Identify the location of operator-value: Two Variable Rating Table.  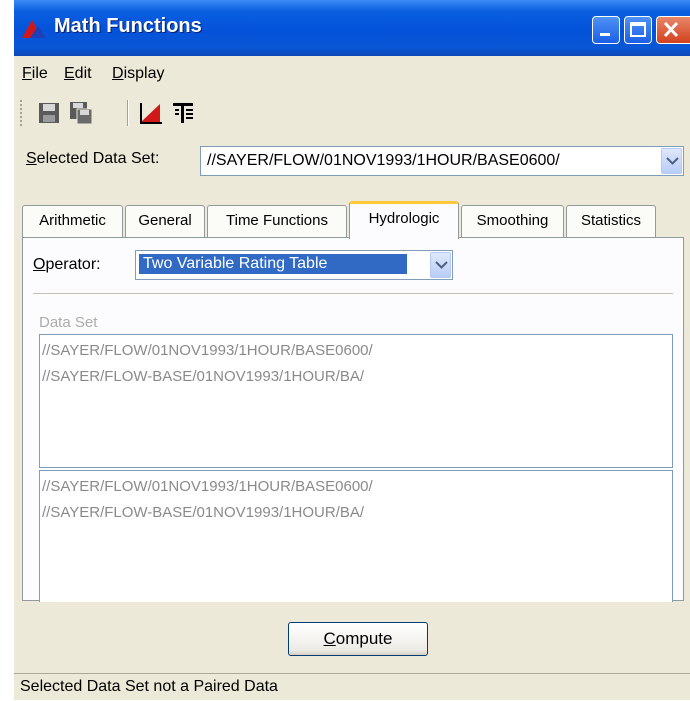
(273, 264).